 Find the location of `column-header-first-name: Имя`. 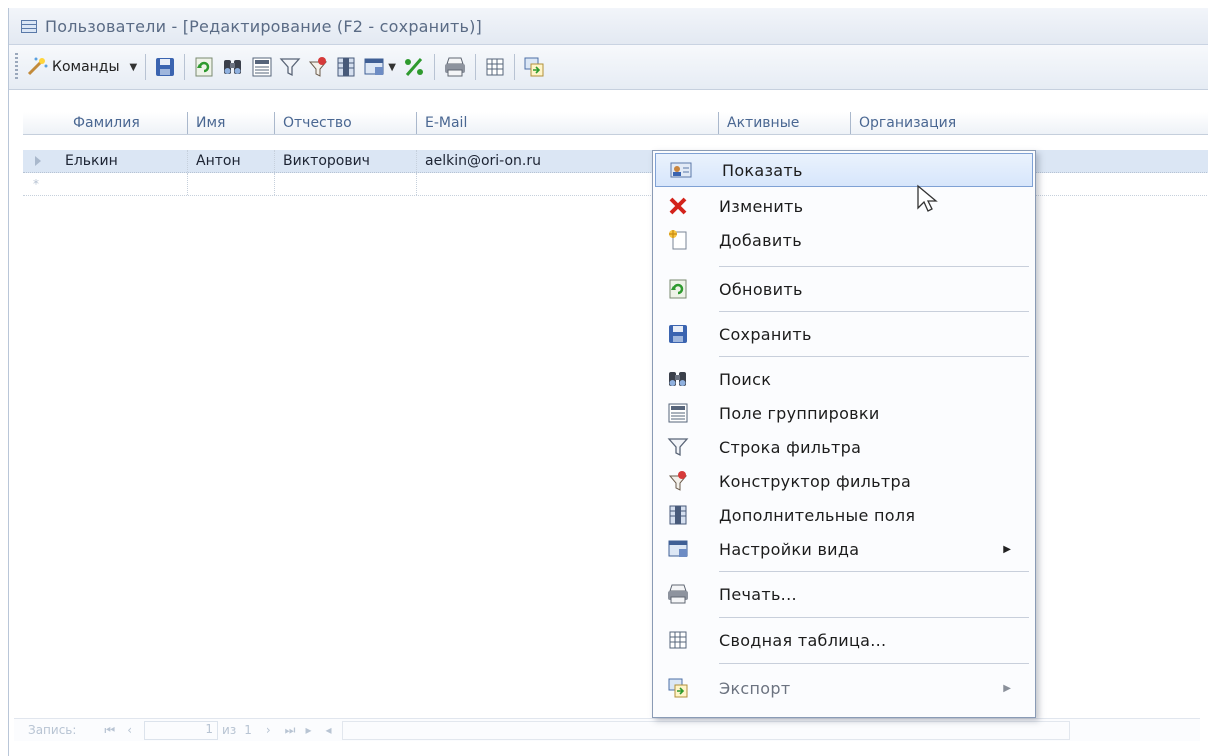

column-header-first-name: Имя is located at coordinates (230, 123).